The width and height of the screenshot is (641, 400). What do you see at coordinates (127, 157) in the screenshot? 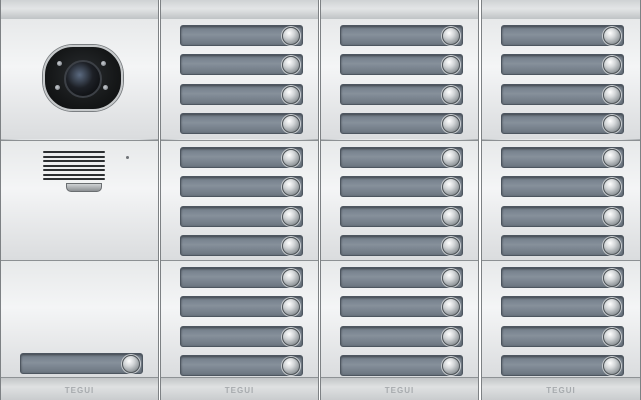
I see `status-led` at bounding box center [127, 157].